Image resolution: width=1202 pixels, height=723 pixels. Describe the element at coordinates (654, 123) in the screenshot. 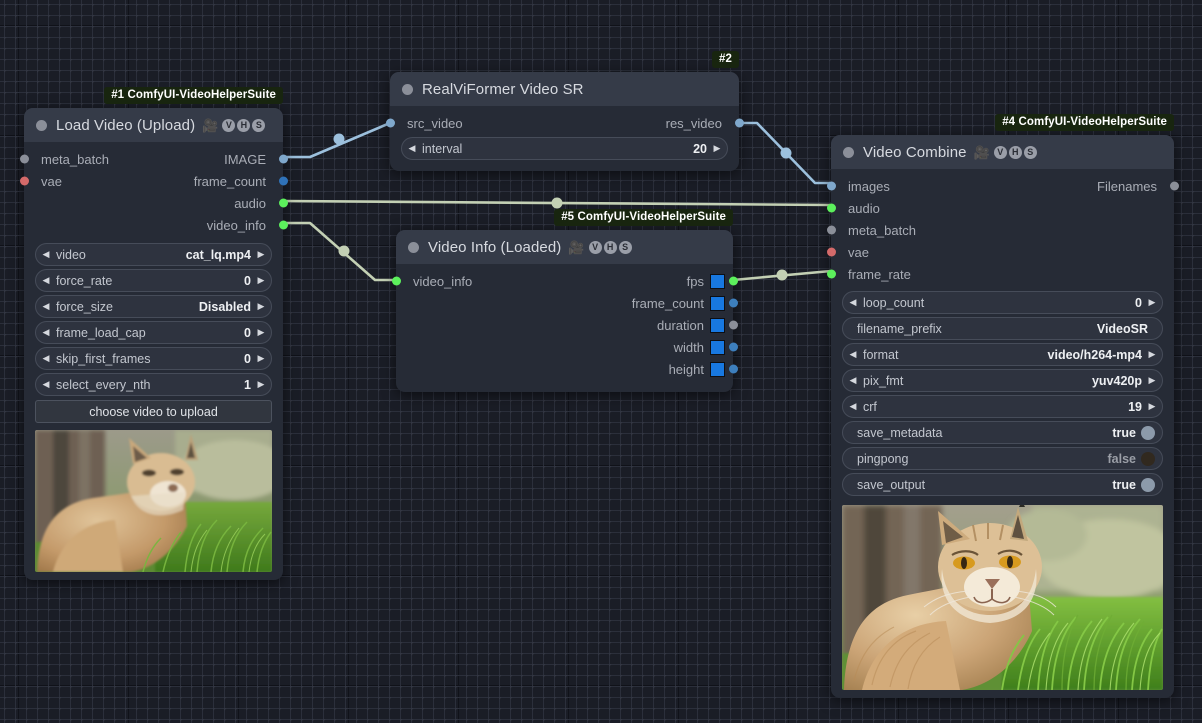

I see `output-slot-res-video: res_video` at that location.